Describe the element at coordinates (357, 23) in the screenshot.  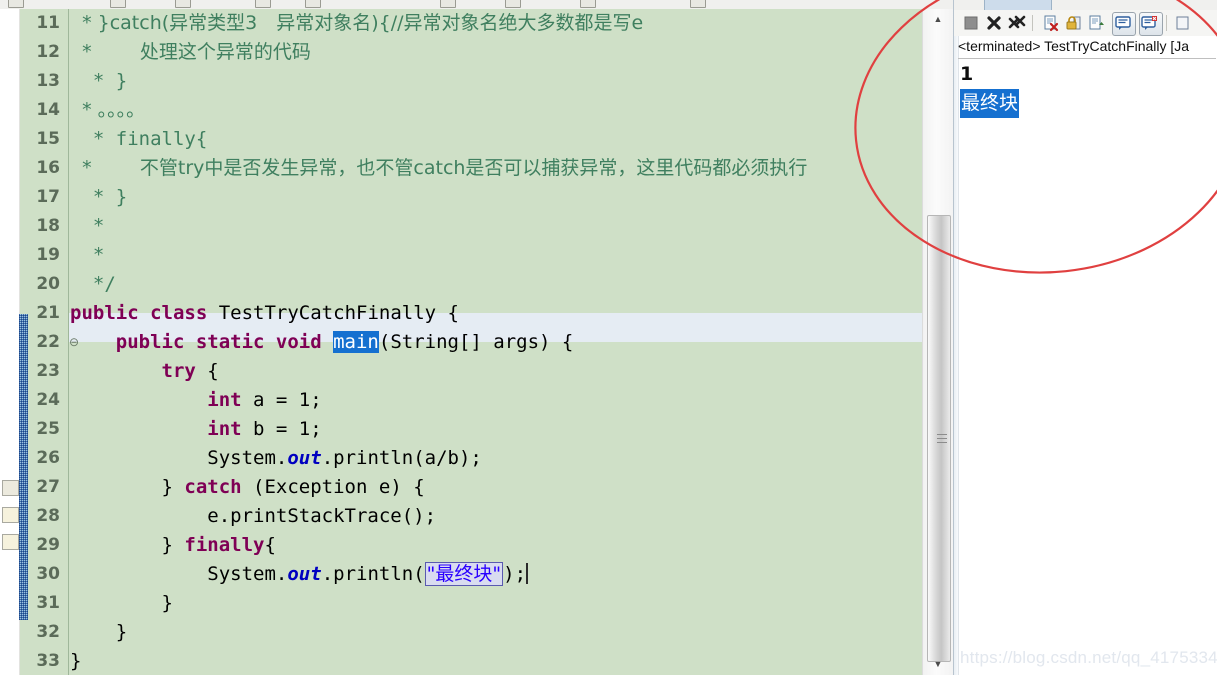
I see `code-line-11: * }catch(异常类型3 异常对象名){//异常对象名绝大多数都是写e` at that location.